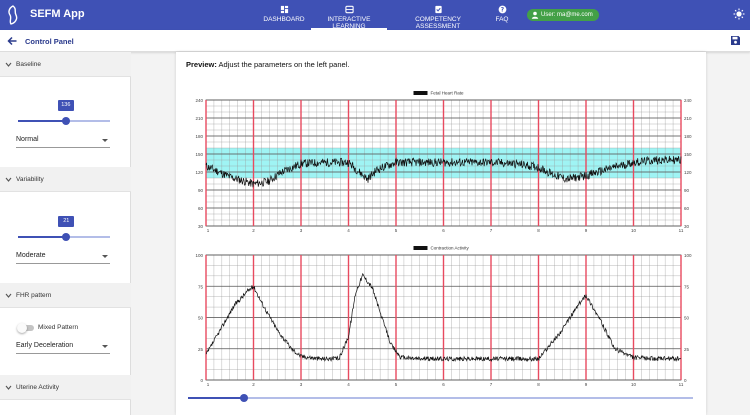  Describe the element at coordinates (201, 286) in the screenshot. I see `contraction-ytick-left: 75` at that location.